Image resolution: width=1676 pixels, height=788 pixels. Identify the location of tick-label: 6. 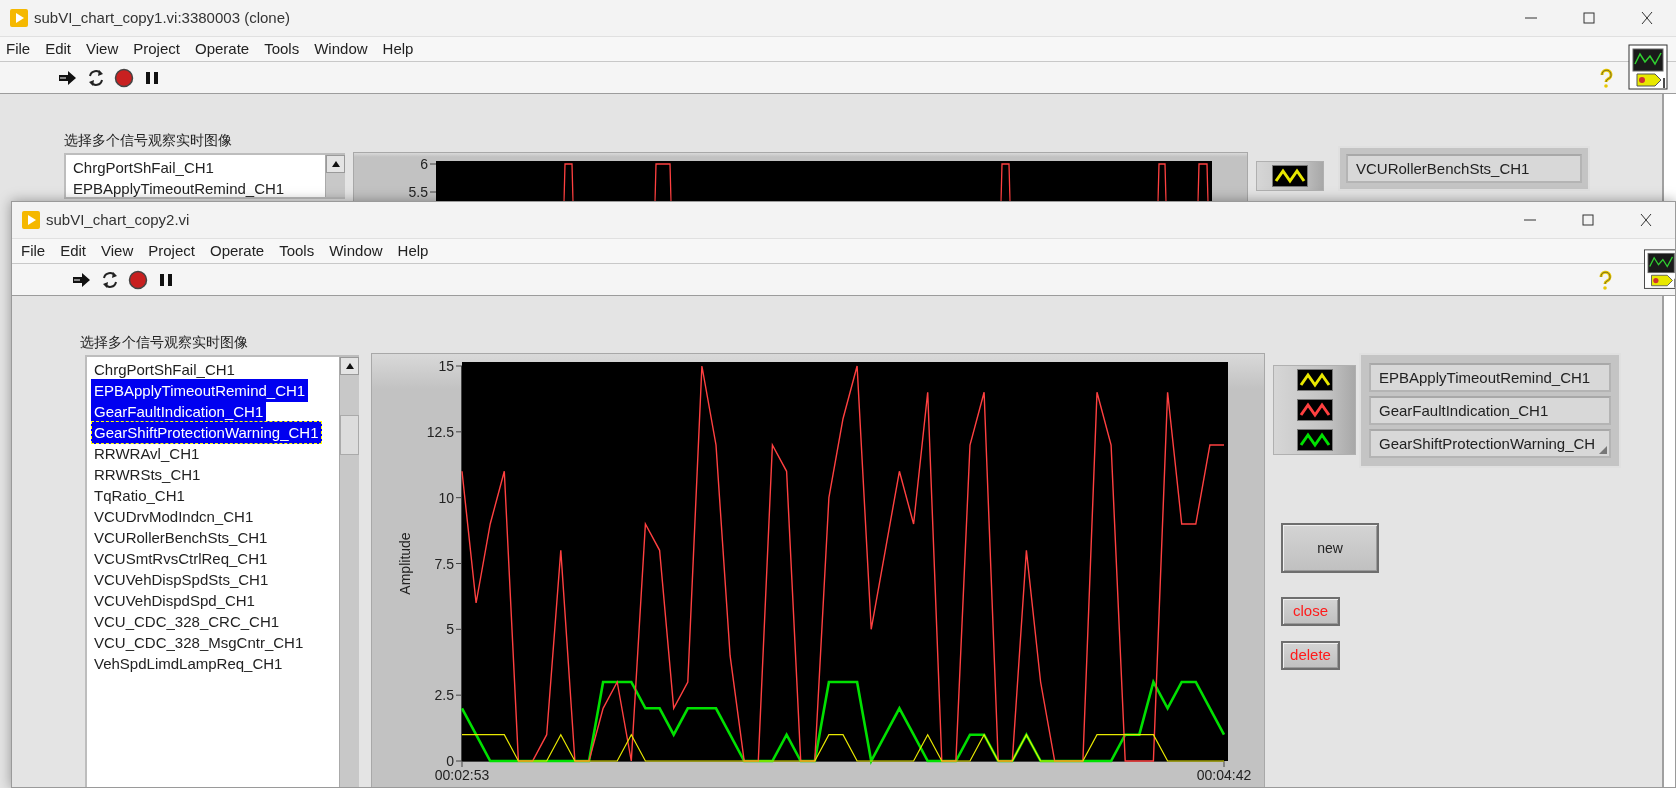
(424, 164).